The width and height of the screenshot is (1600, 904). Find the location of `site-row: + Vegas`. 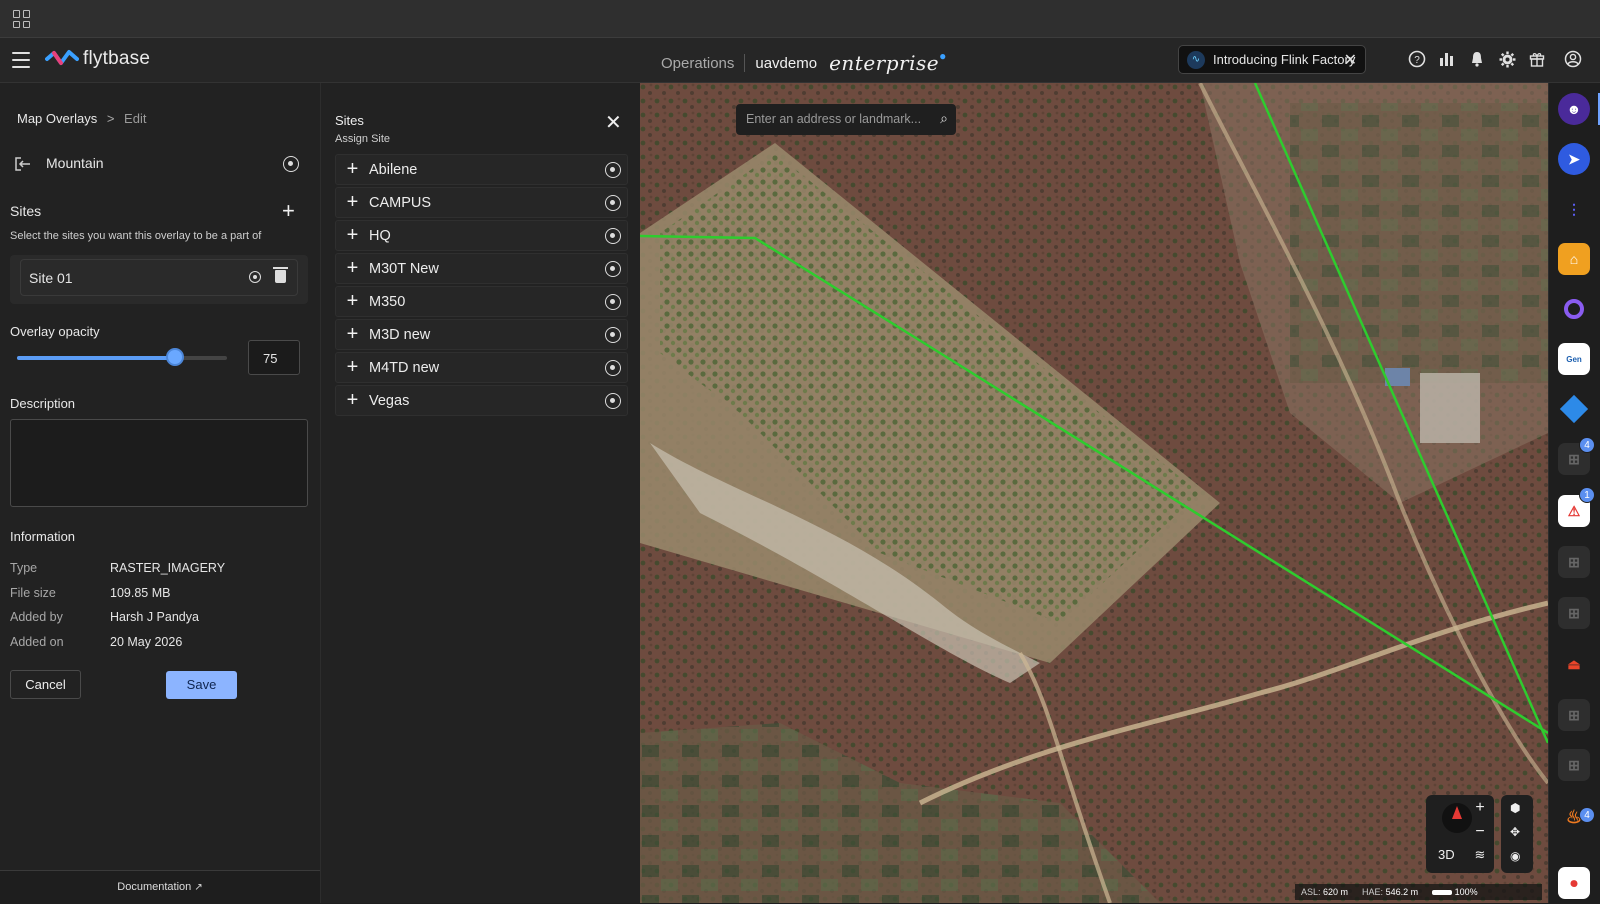

site-row: + Vegas is located at coordinates (481, 400).